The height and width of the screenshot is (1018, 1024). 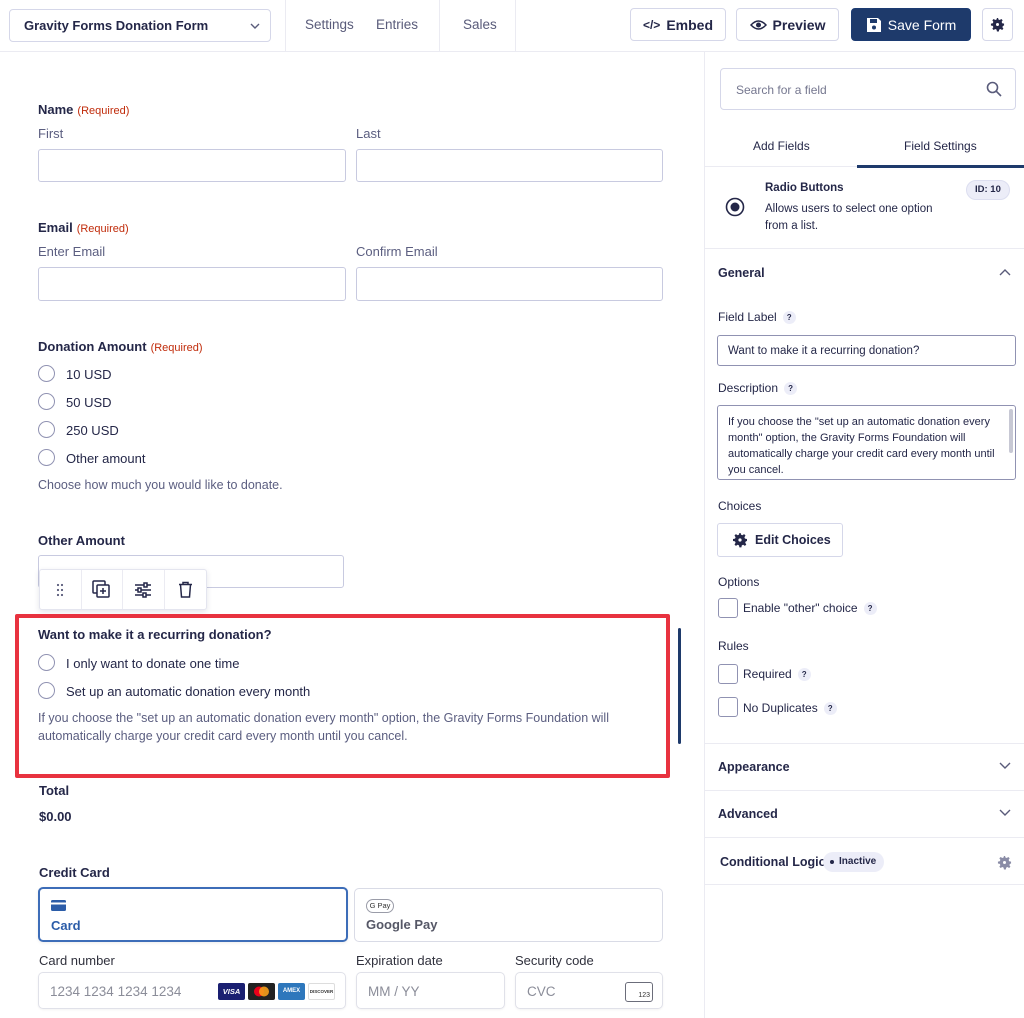 What do you see at coordinates (735, 207) in the screenshot?
I see `radio-button-icon` at bounding box center [735, 207].